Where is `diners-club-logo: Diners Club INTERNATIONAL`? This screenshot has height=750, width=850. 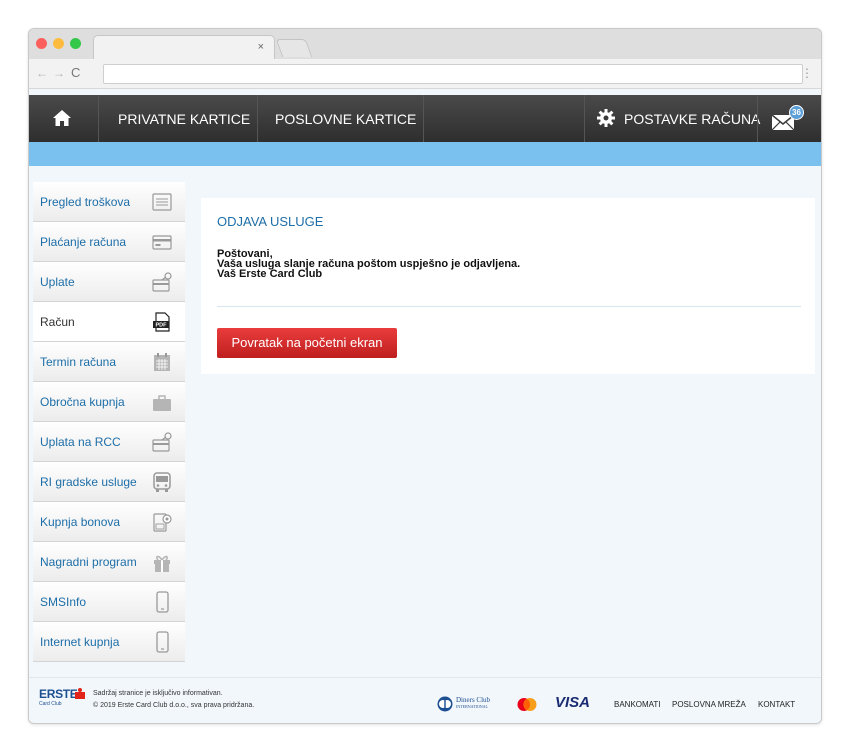 diners-club-logo: Diners Club INTERNATIONAL is located at coordinates (467, 704).